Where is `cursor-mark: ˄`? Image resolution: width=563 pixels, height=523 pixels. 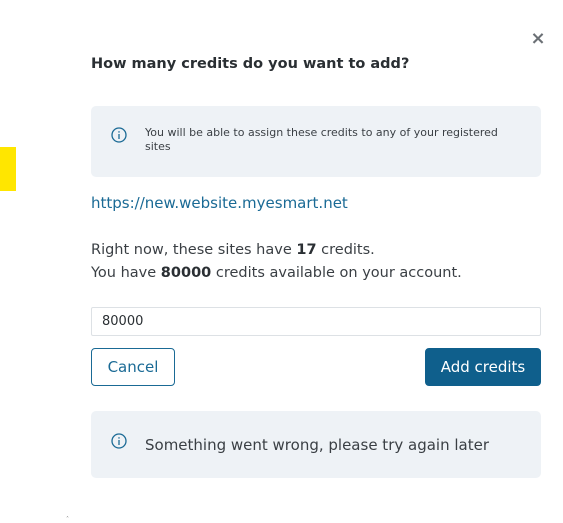
cursor-mark: ˄ is located at coordinates (67, 519).